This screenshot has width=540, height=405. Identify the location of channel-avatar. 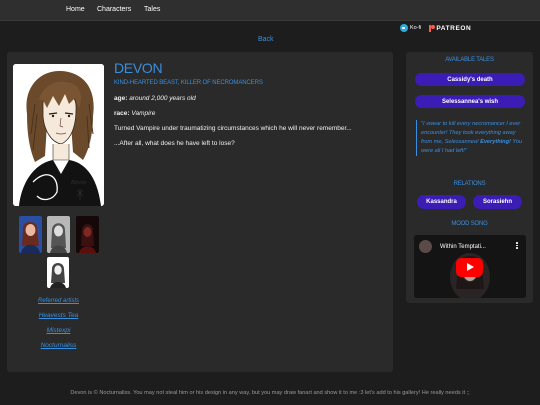
(425, 246).